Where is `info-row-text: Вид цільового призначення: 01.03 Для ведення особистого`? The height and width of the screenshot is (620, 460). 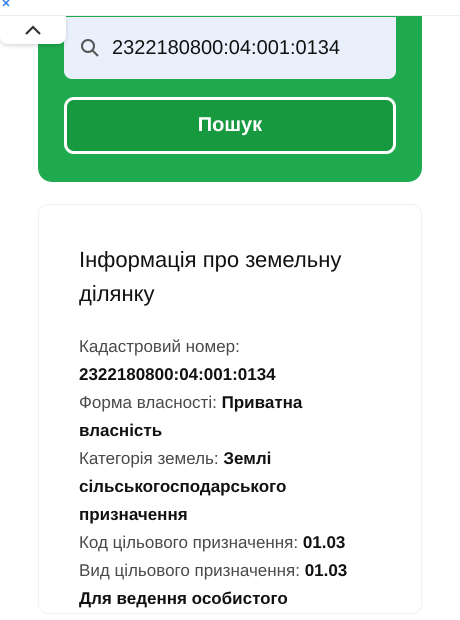 info-row-text: Вид цільового призначення: 01.03 Для ведення особистого is located at coordinates (213, 585).